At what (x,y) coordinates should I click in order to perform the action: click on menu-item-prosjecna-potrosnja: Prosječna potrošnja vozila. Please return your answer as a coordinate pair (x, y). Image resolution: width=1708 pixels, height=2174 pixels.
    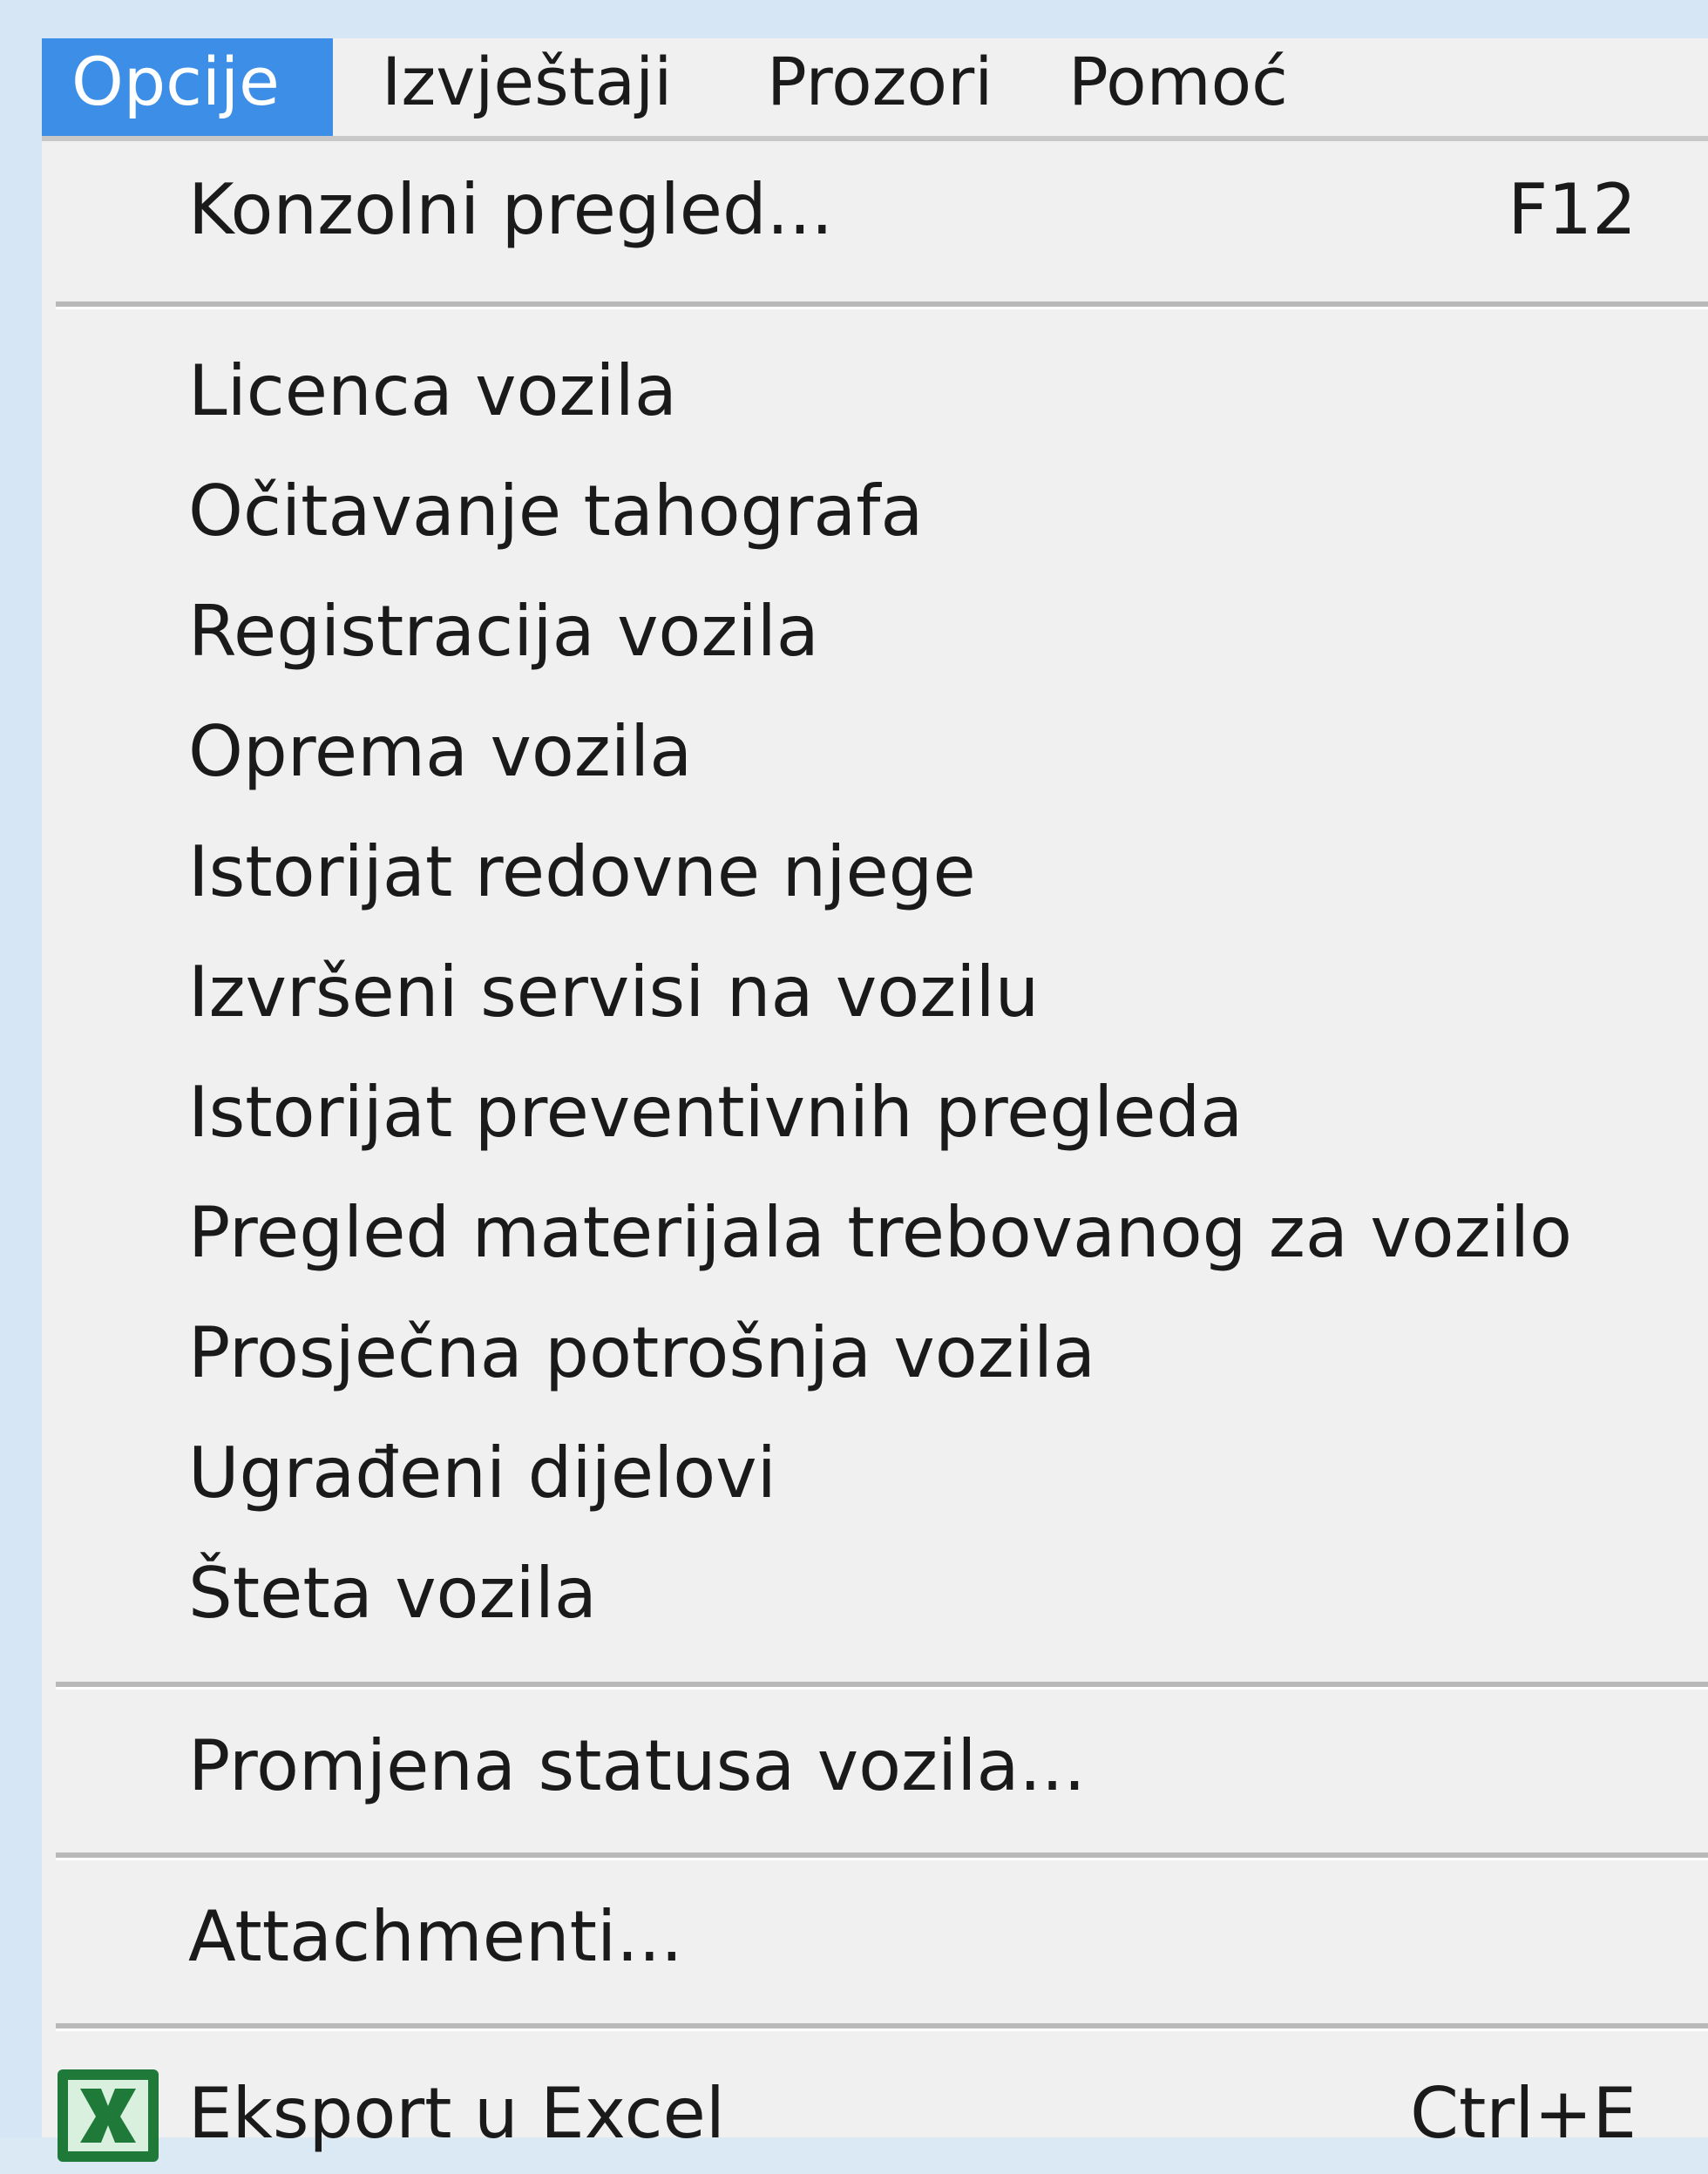
    Looking at the image, I should click on (875, 1353).